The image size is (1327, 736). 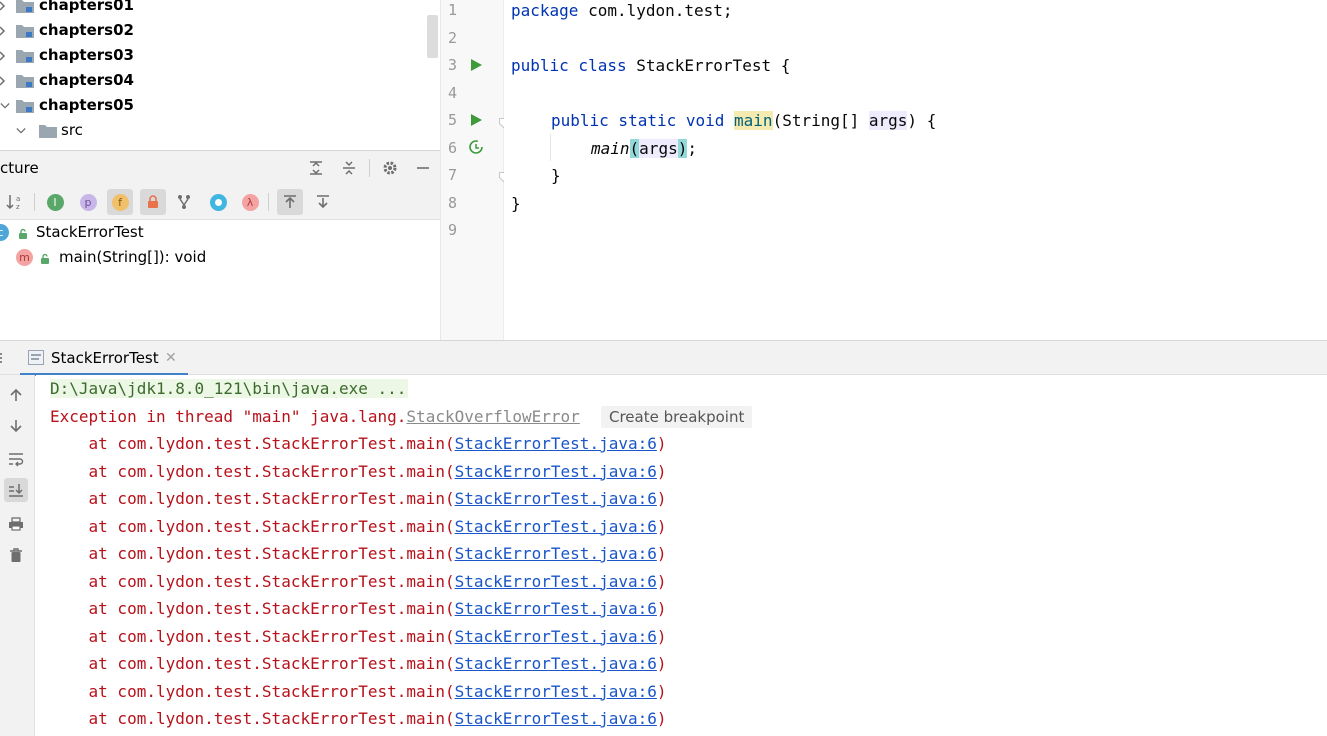 I want to click on tree-item-chapters04: chapters04, so click(x=213, y=80).